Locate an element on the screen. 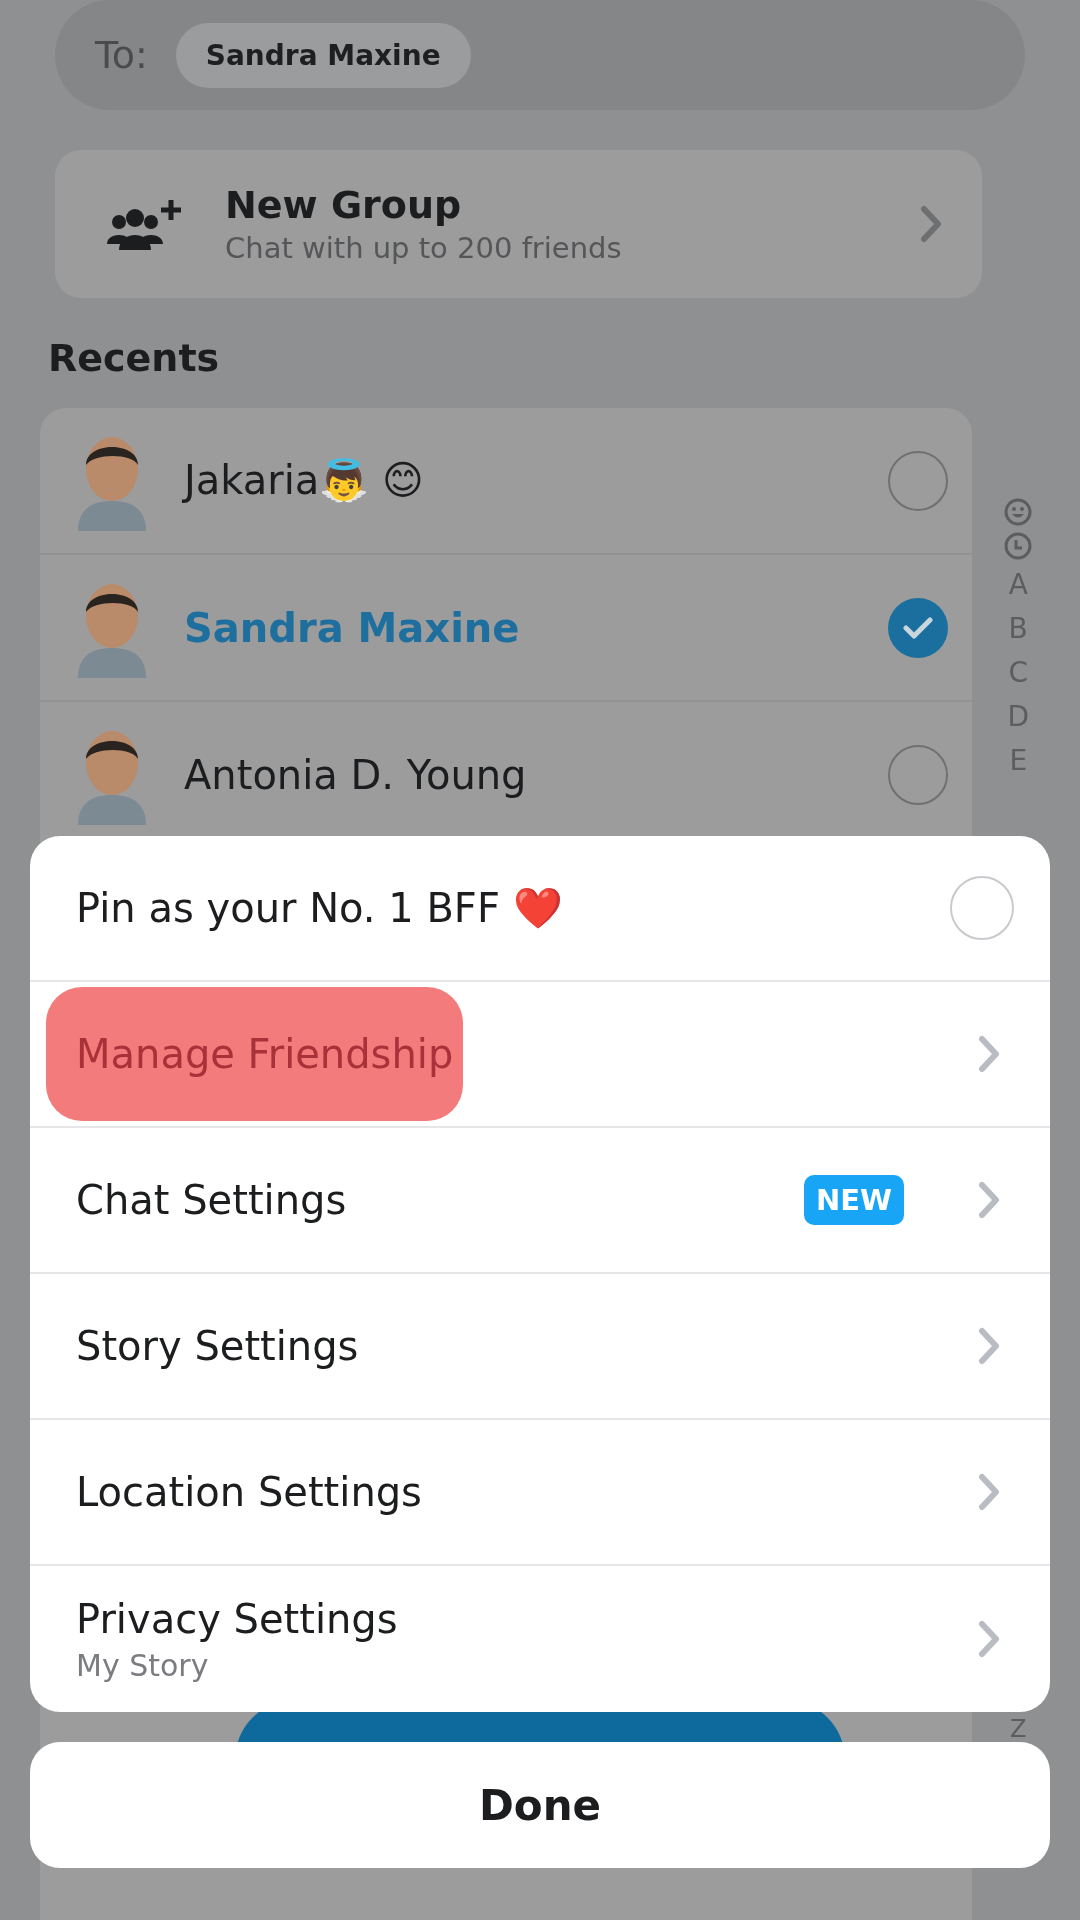  checkmark-icon is located at coordinates (918, 627).